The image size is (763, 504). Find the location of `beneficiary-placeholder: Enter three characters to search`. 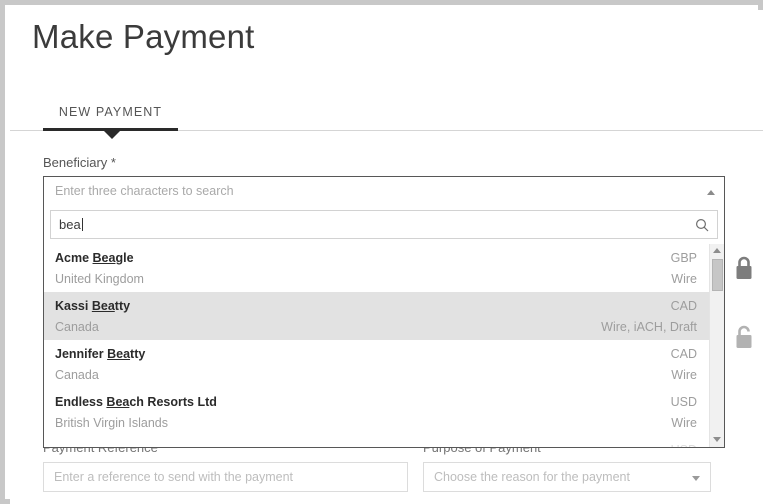

beneficiary-placeholder: Enter three characters to search is located at coordinates (144, 191).